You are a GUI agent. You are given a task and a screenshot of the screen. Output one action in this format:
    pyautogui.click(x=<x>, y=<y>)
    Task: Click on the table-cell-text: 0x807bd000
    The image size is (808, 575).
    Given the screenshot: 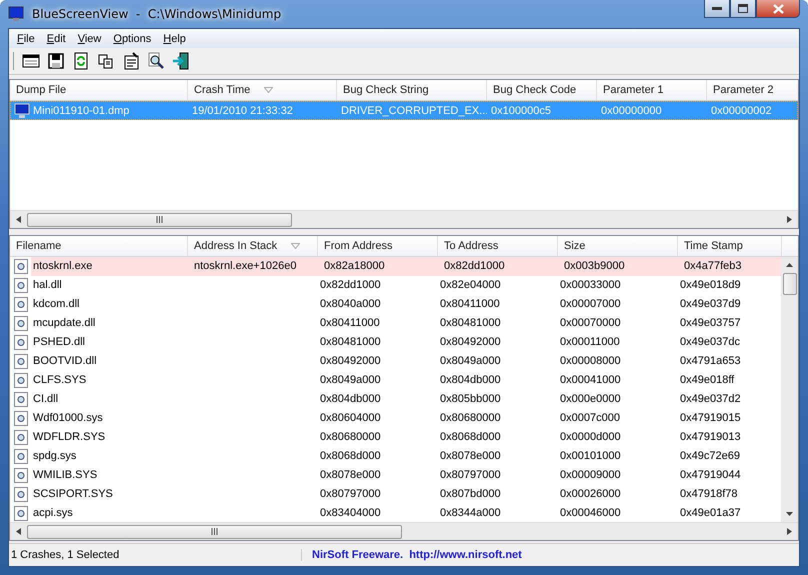 What is the action you would take?
    pyautogui.click(x=470, y=494)
    